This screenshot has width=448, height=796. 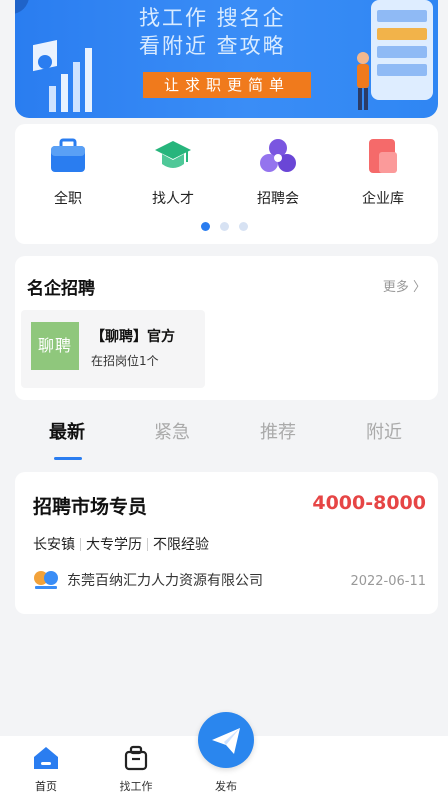 I want to click on company-card: 聊聘 【聊聘】官方 在招岗位1个, so click(x=113, y=349).